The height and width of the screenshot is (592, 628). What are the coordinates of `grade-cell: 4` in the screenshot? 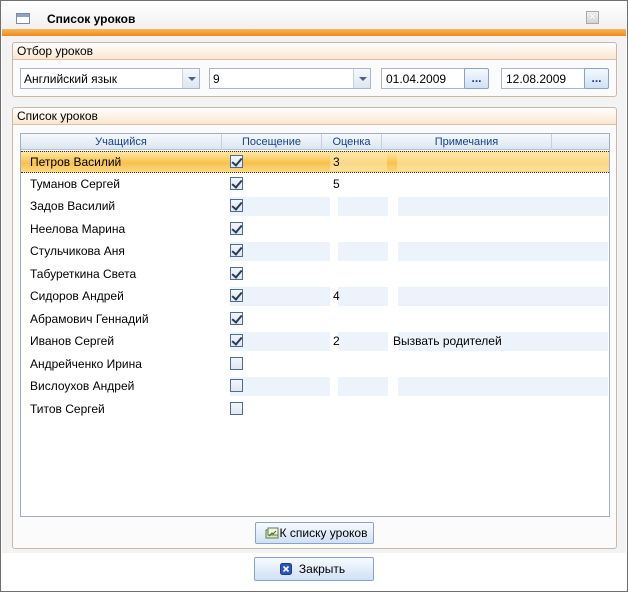 It's located at (336, 296).